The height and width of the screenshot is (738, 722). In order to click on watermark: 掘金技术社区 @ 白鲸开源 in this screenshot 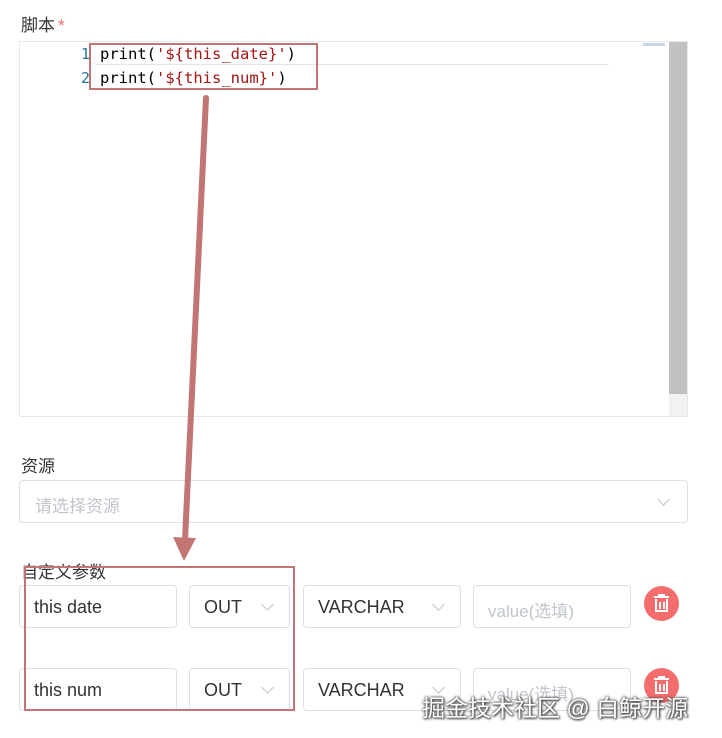, I will do `click(555, 708)`.